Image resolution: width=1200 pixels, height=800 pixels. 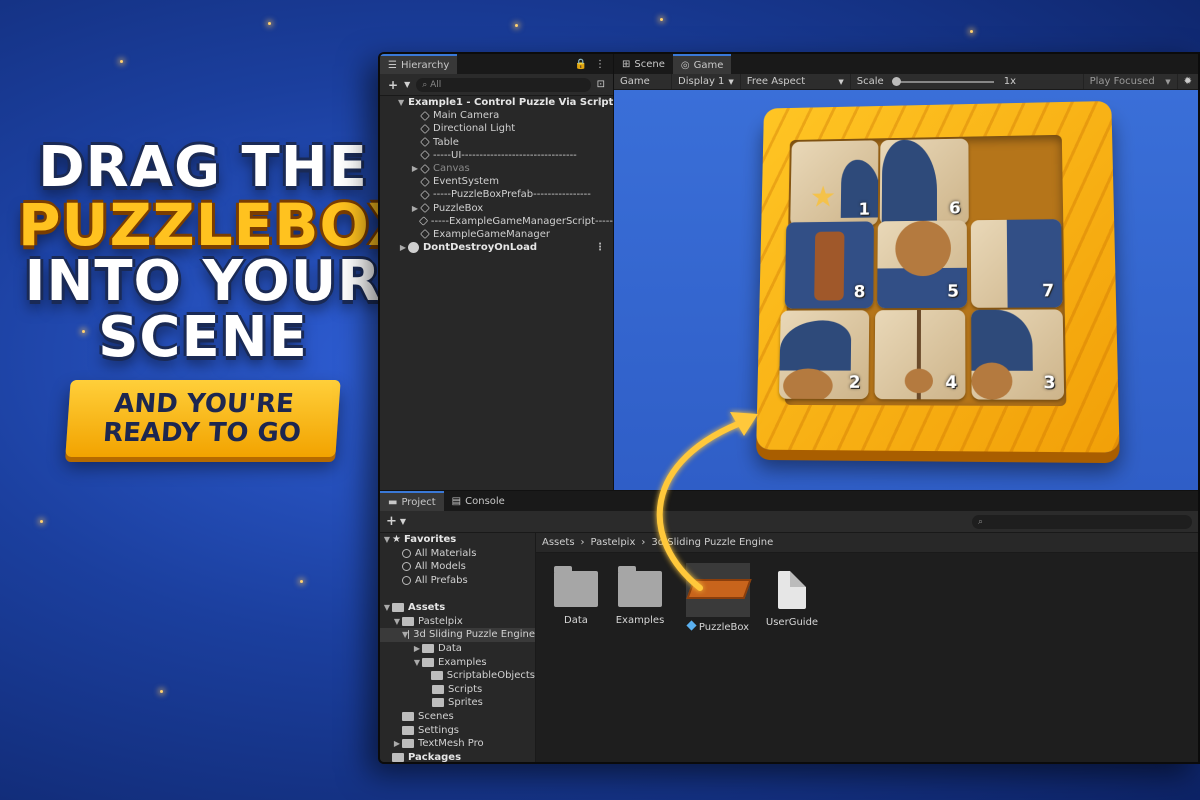 What do you see at coordinates (1016, 263) in the screenshot?
I see `puzzle-tile: 7` at bounding box center [1016, 263].